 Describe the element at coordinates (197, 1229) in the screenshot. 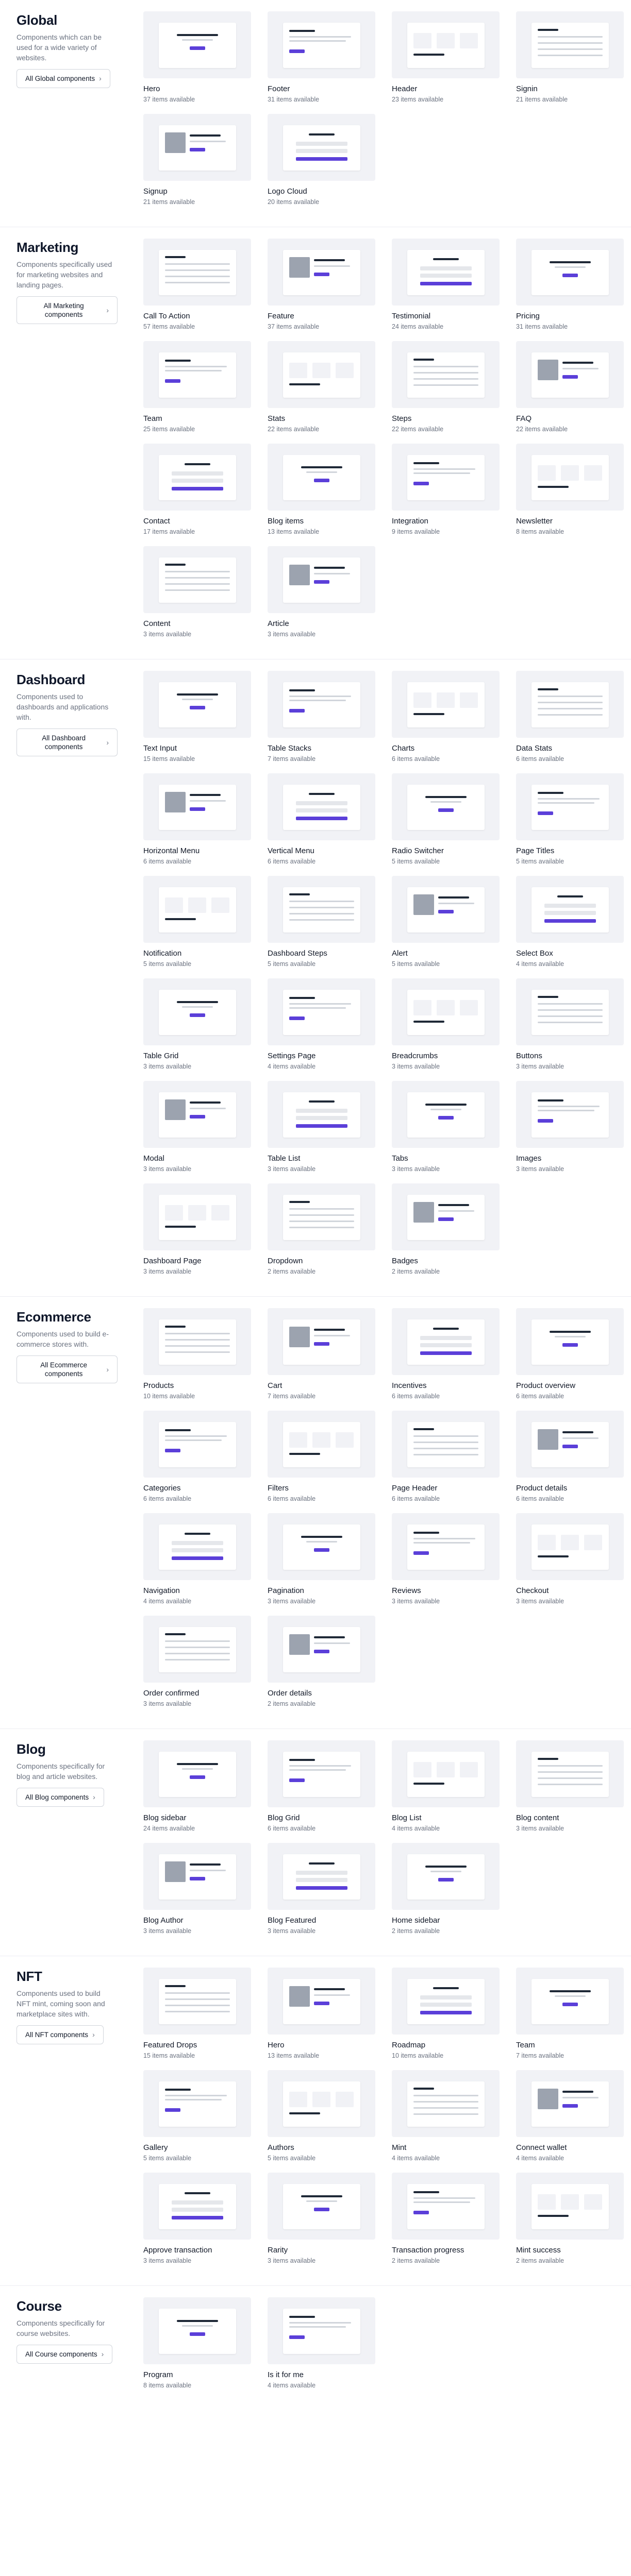

I see `component-card-dashboard-page: Dashboard Page 3 items available` at that location.